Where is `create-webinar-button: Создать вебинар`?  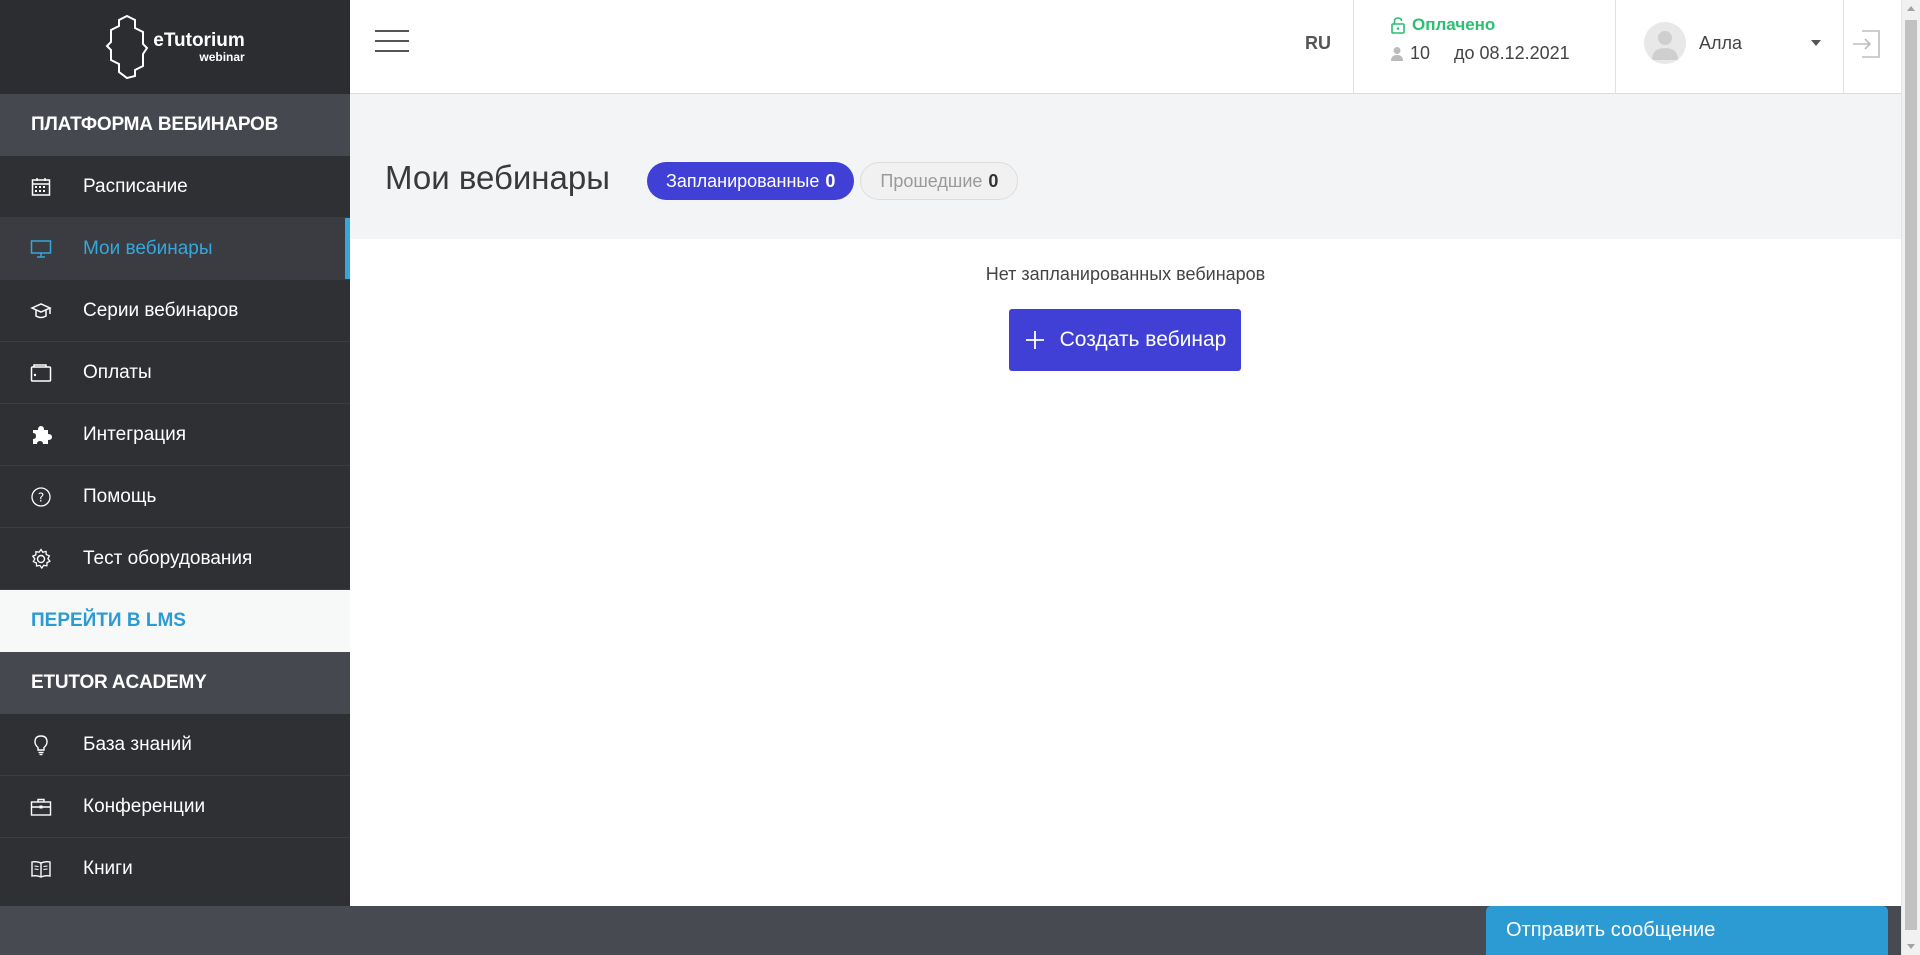 create-webinar-button: Создать вебинар is located at coordinates (1125, 340).